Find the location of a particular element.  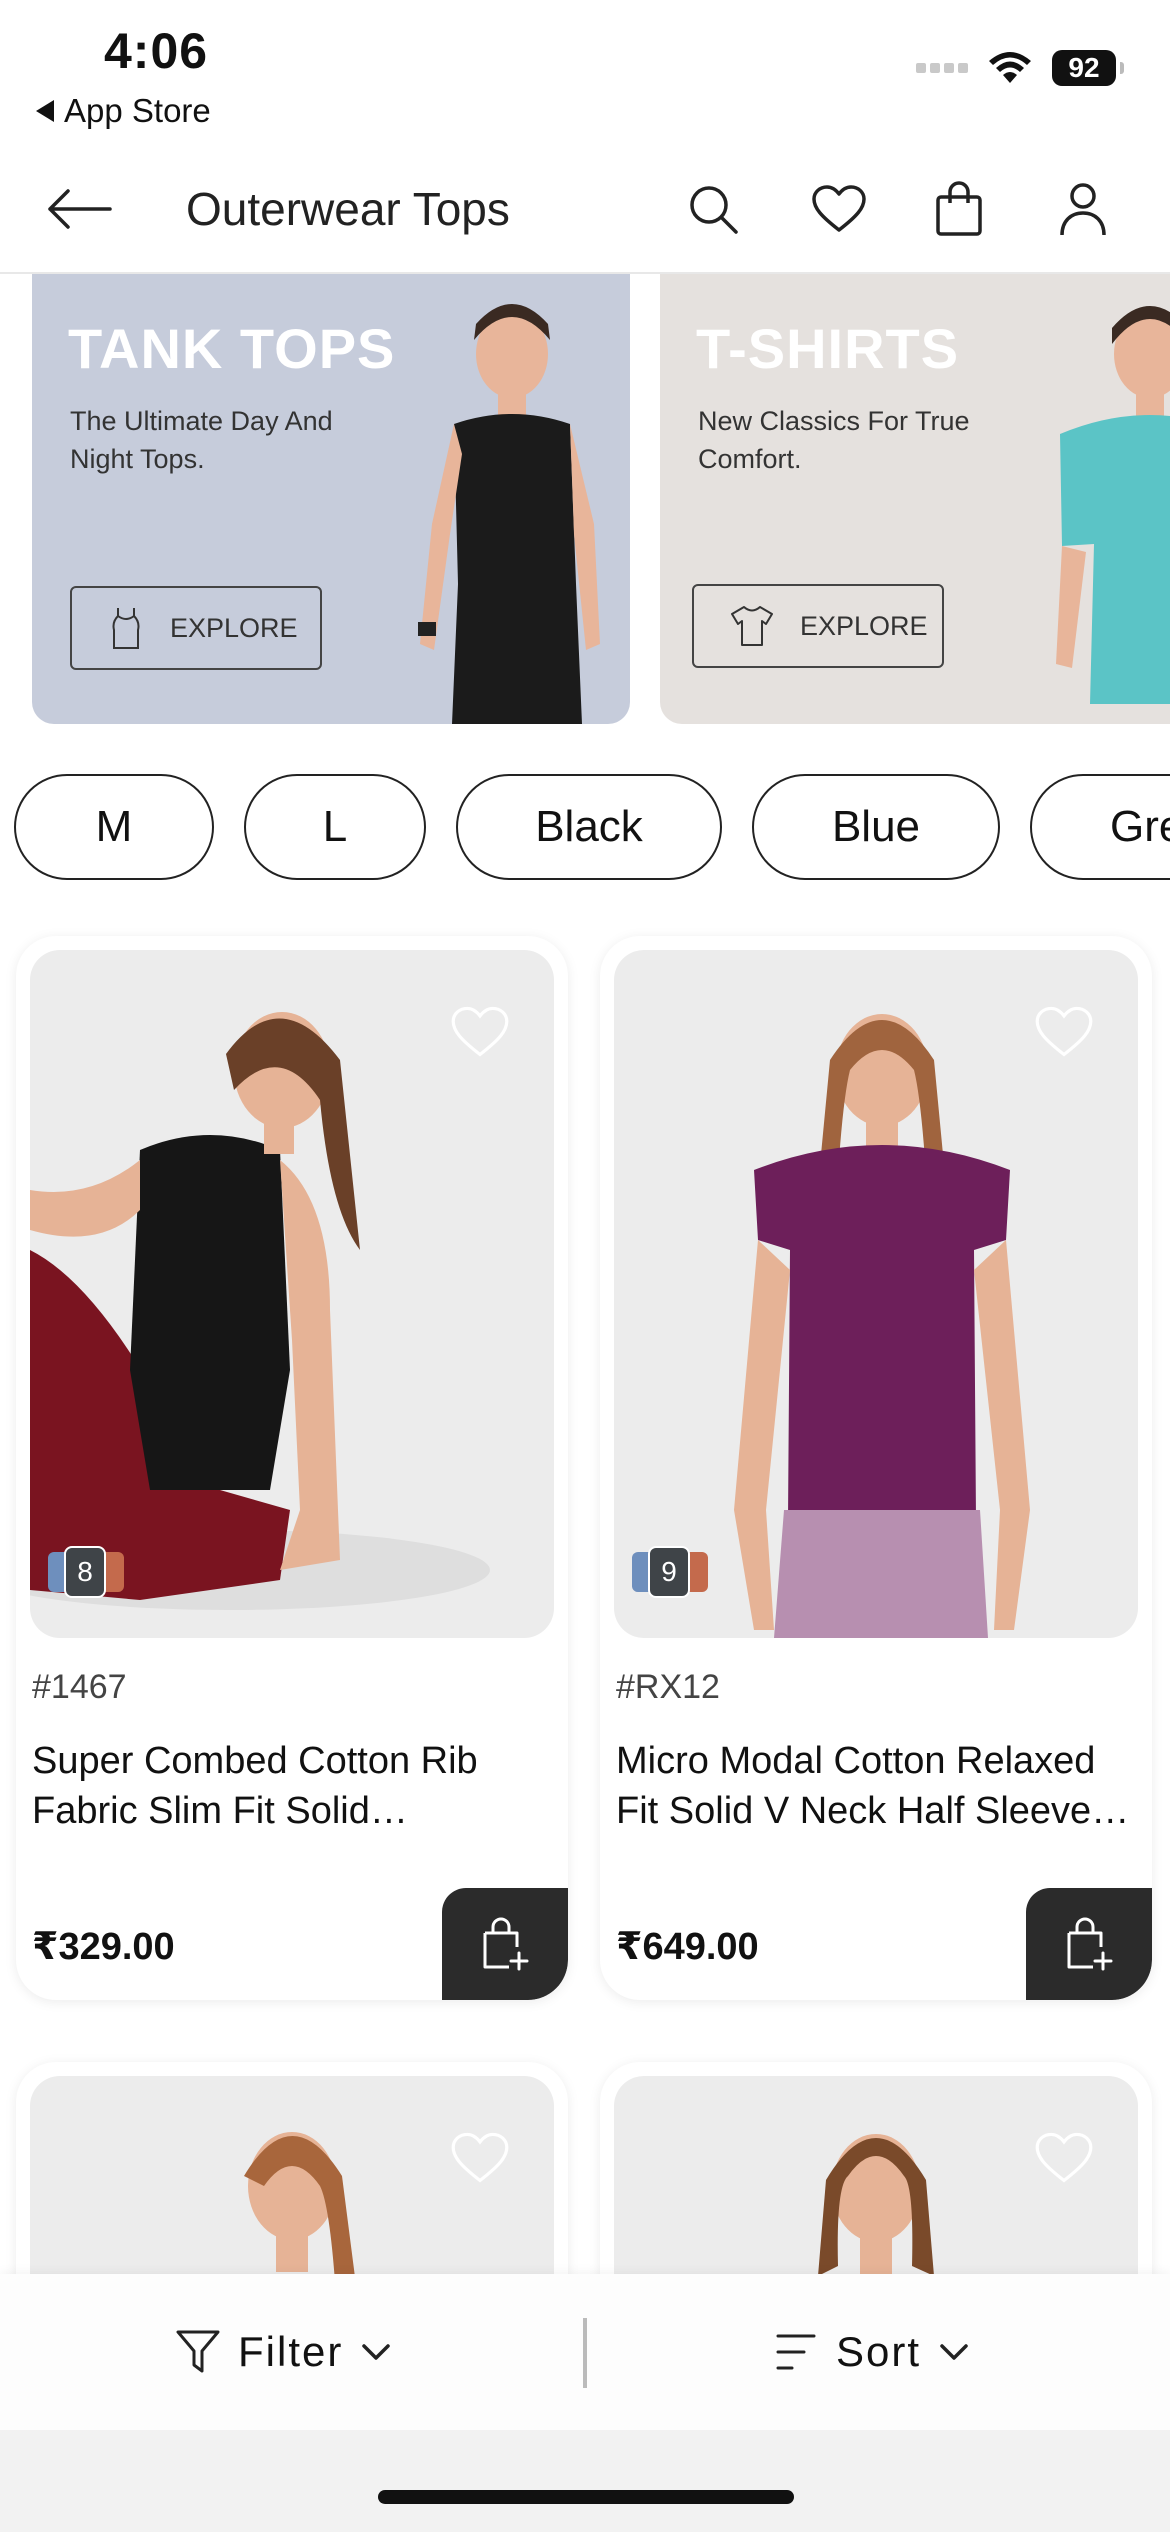

chip-color-blue: Blue is located at coordinates (876, 827).